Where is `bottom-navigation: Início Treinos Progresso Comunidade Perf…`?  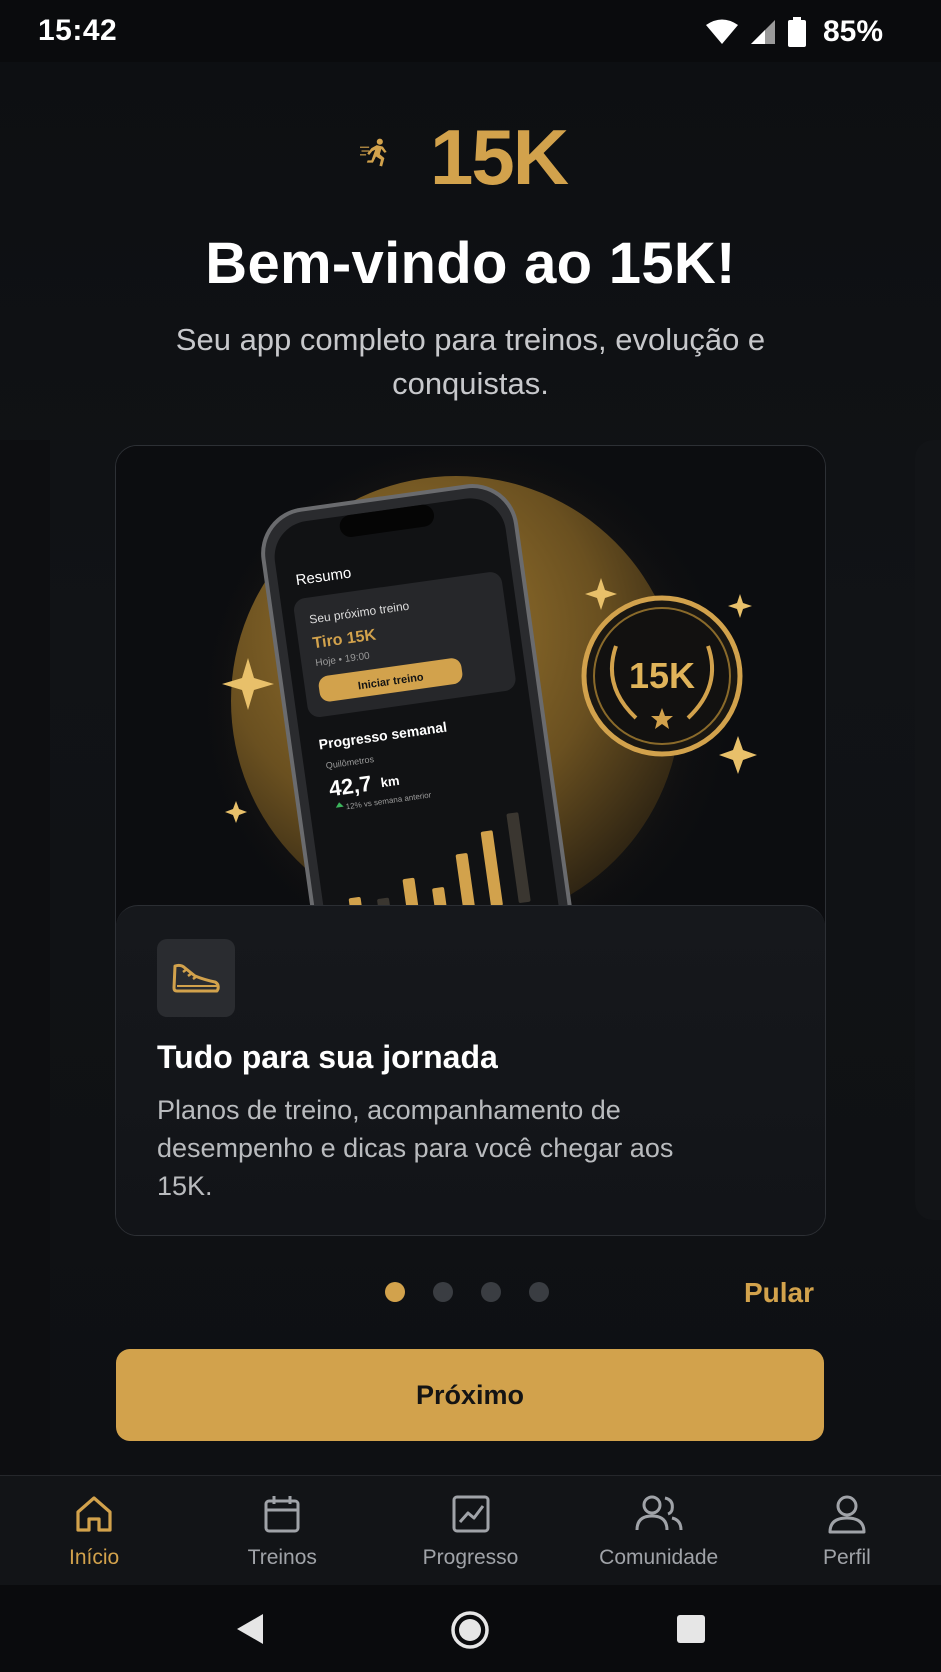 bottom-navigation: Início Treinos Progresso Comunidade Perf… is located at coordinates (470, 1530).